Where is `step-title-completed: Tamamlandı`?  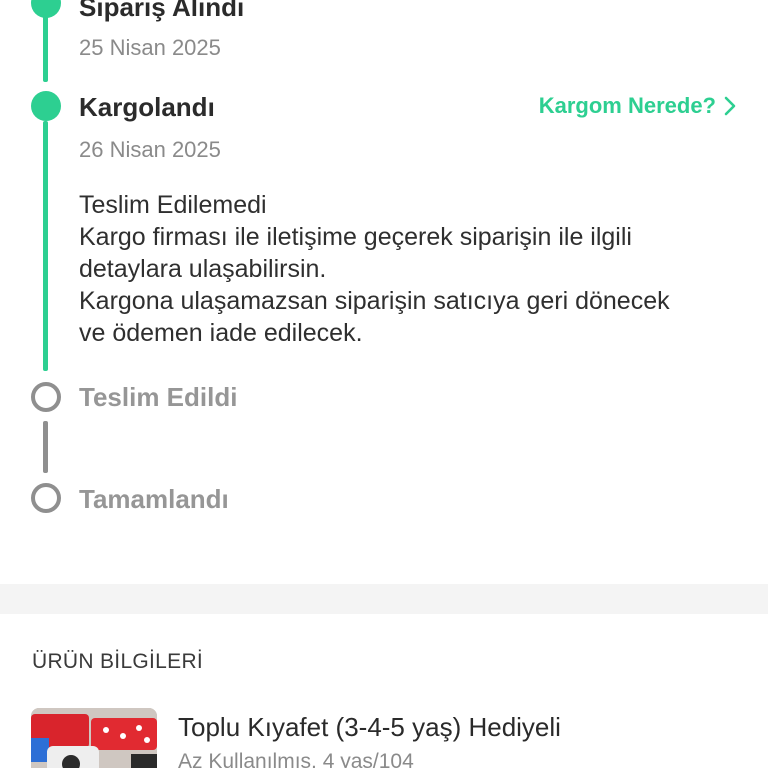 step-title-completed: Tamamlandı is located at coordinates (154, 499).